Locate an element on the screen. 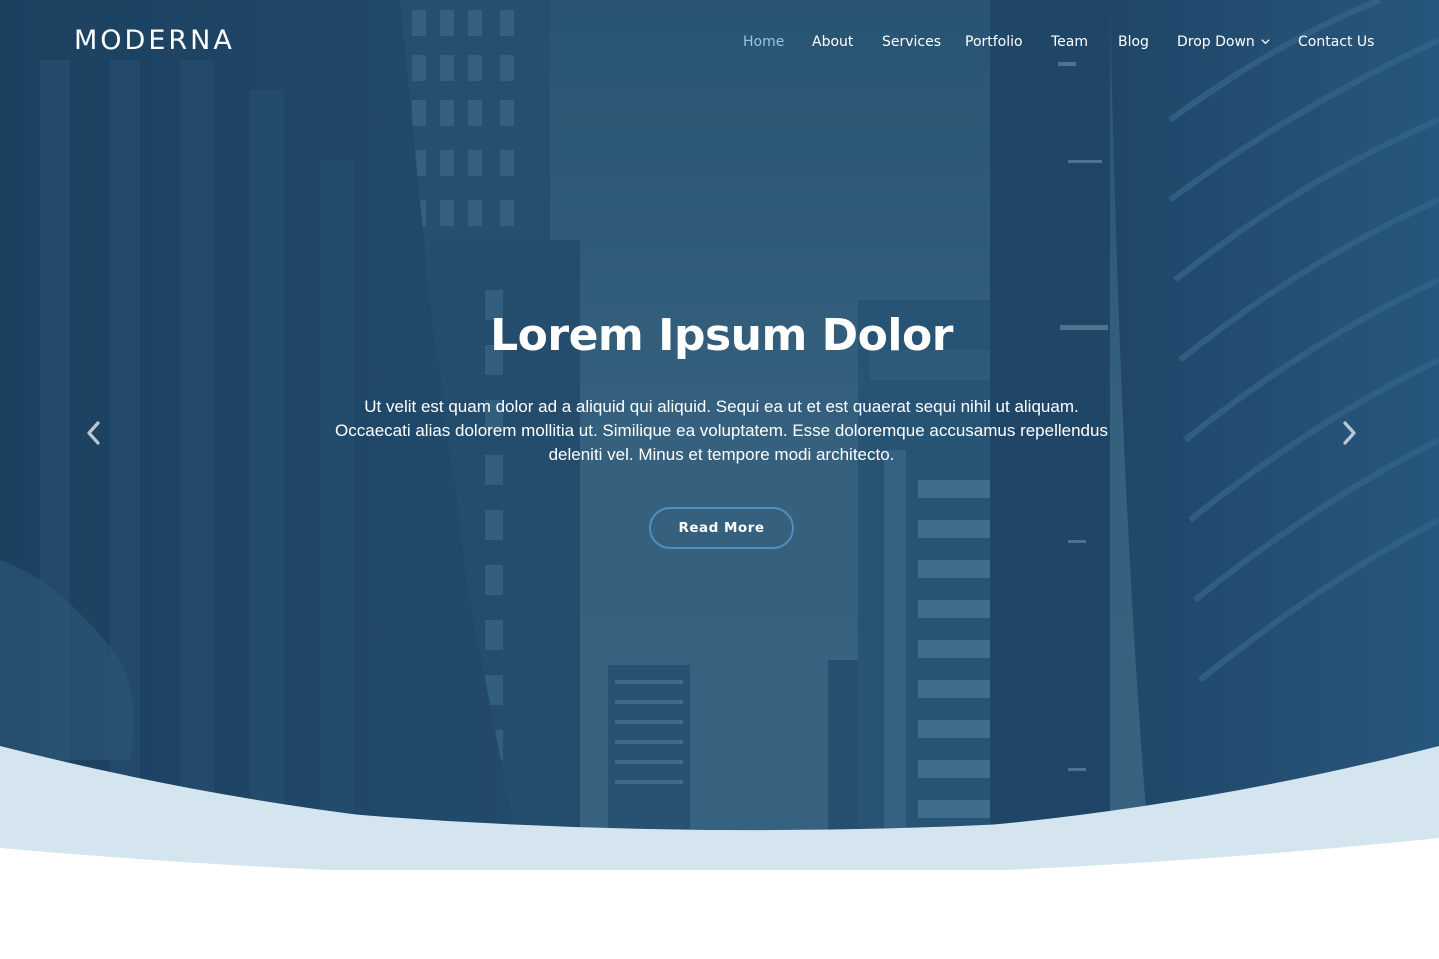 The height and width of the screenshot is (959, 1439). carousel-prev-button is located at coordinates (93, 433).